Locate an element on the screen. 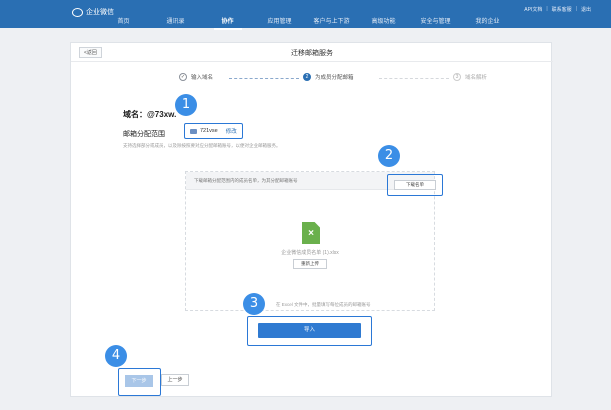 Image resolution: width=611 pixels, height=410 pixels. step-indicator: ✓ 输入域名 2 为成员分配邮箱 3 域名解析 is located at coordinates (339, 79).